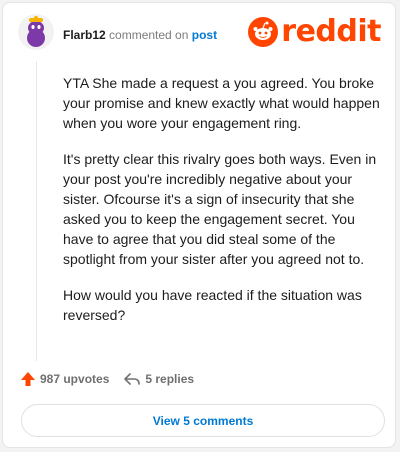 This screenshot has width=400, height=452. I want to click on replies-button: 5 replies, so click(158, 379).